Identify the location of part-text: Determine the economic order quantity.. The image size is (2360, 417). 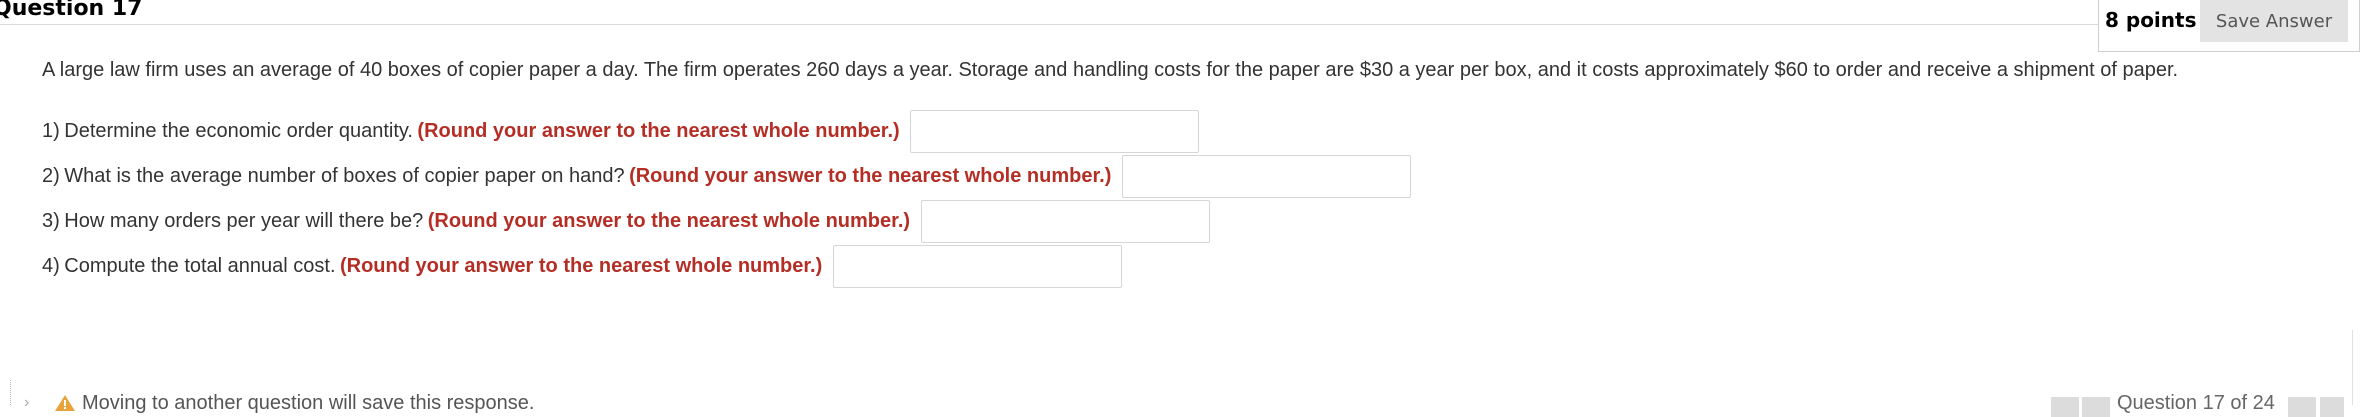
(238, 131).